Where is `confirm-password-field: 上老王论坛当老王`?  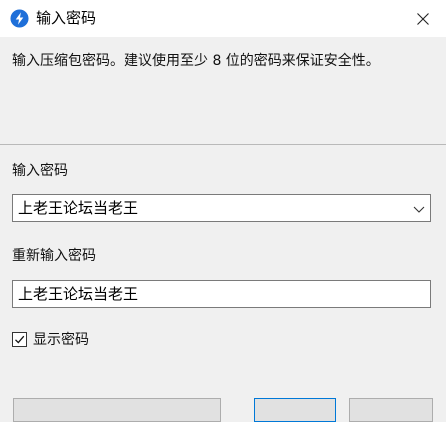 confirm-password-field: 上老王论坛当老王 is located at coordinates (221, 294).